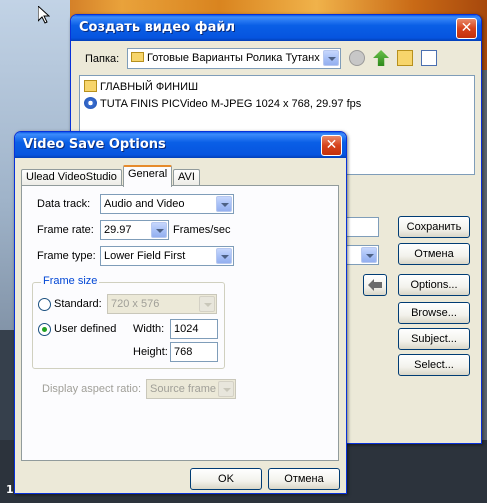  Describe the element at coordinates (362, 227) in the screenshot. I see `file-name-input` at that location.